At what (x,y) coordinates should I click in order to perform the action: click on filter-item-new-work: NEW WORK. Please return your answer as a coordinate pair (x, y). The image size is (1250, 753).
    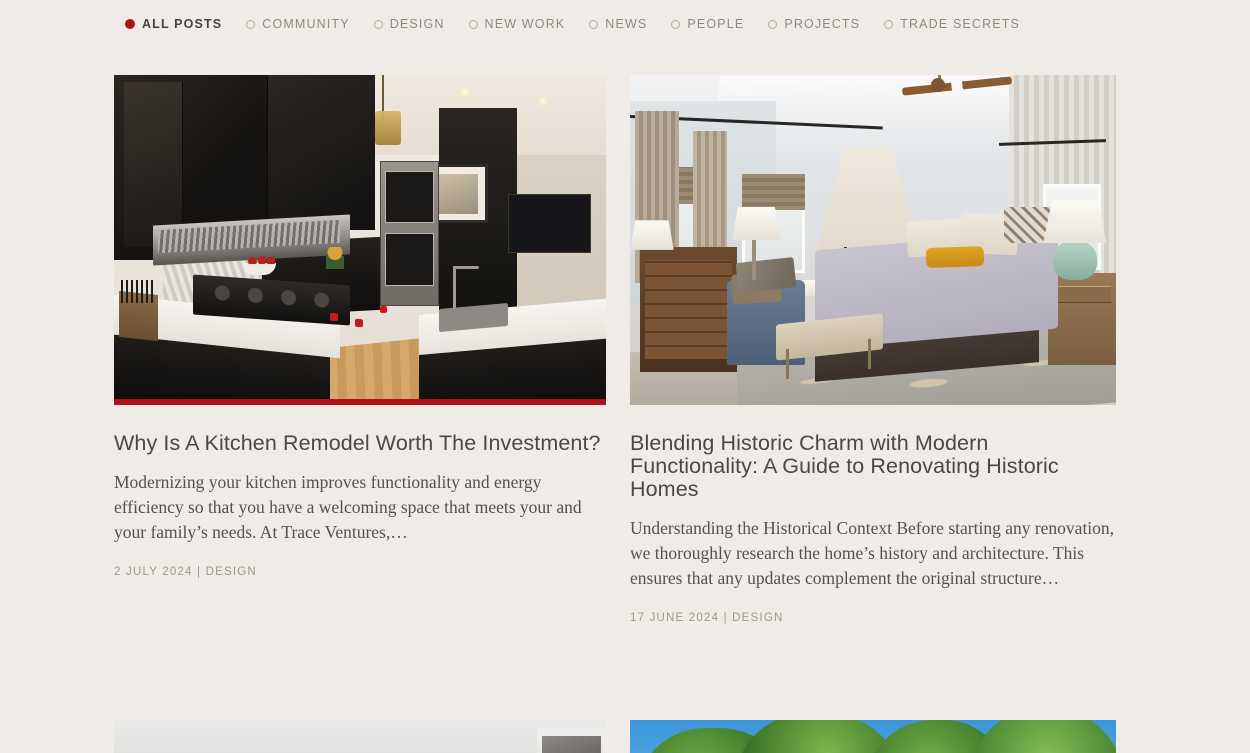
    Looking at the image, I should click on (517, 24).